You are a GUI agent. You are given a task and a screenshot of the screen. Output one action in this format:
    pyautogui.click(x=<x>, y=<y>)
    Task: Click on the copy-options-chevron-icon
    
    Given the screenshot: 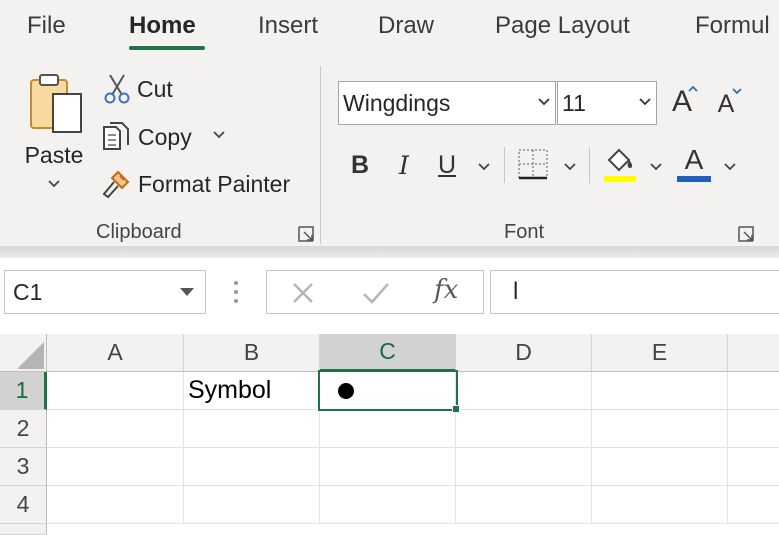 What is the action you would take?
    pyautogui.click(x=219, y=135)
    